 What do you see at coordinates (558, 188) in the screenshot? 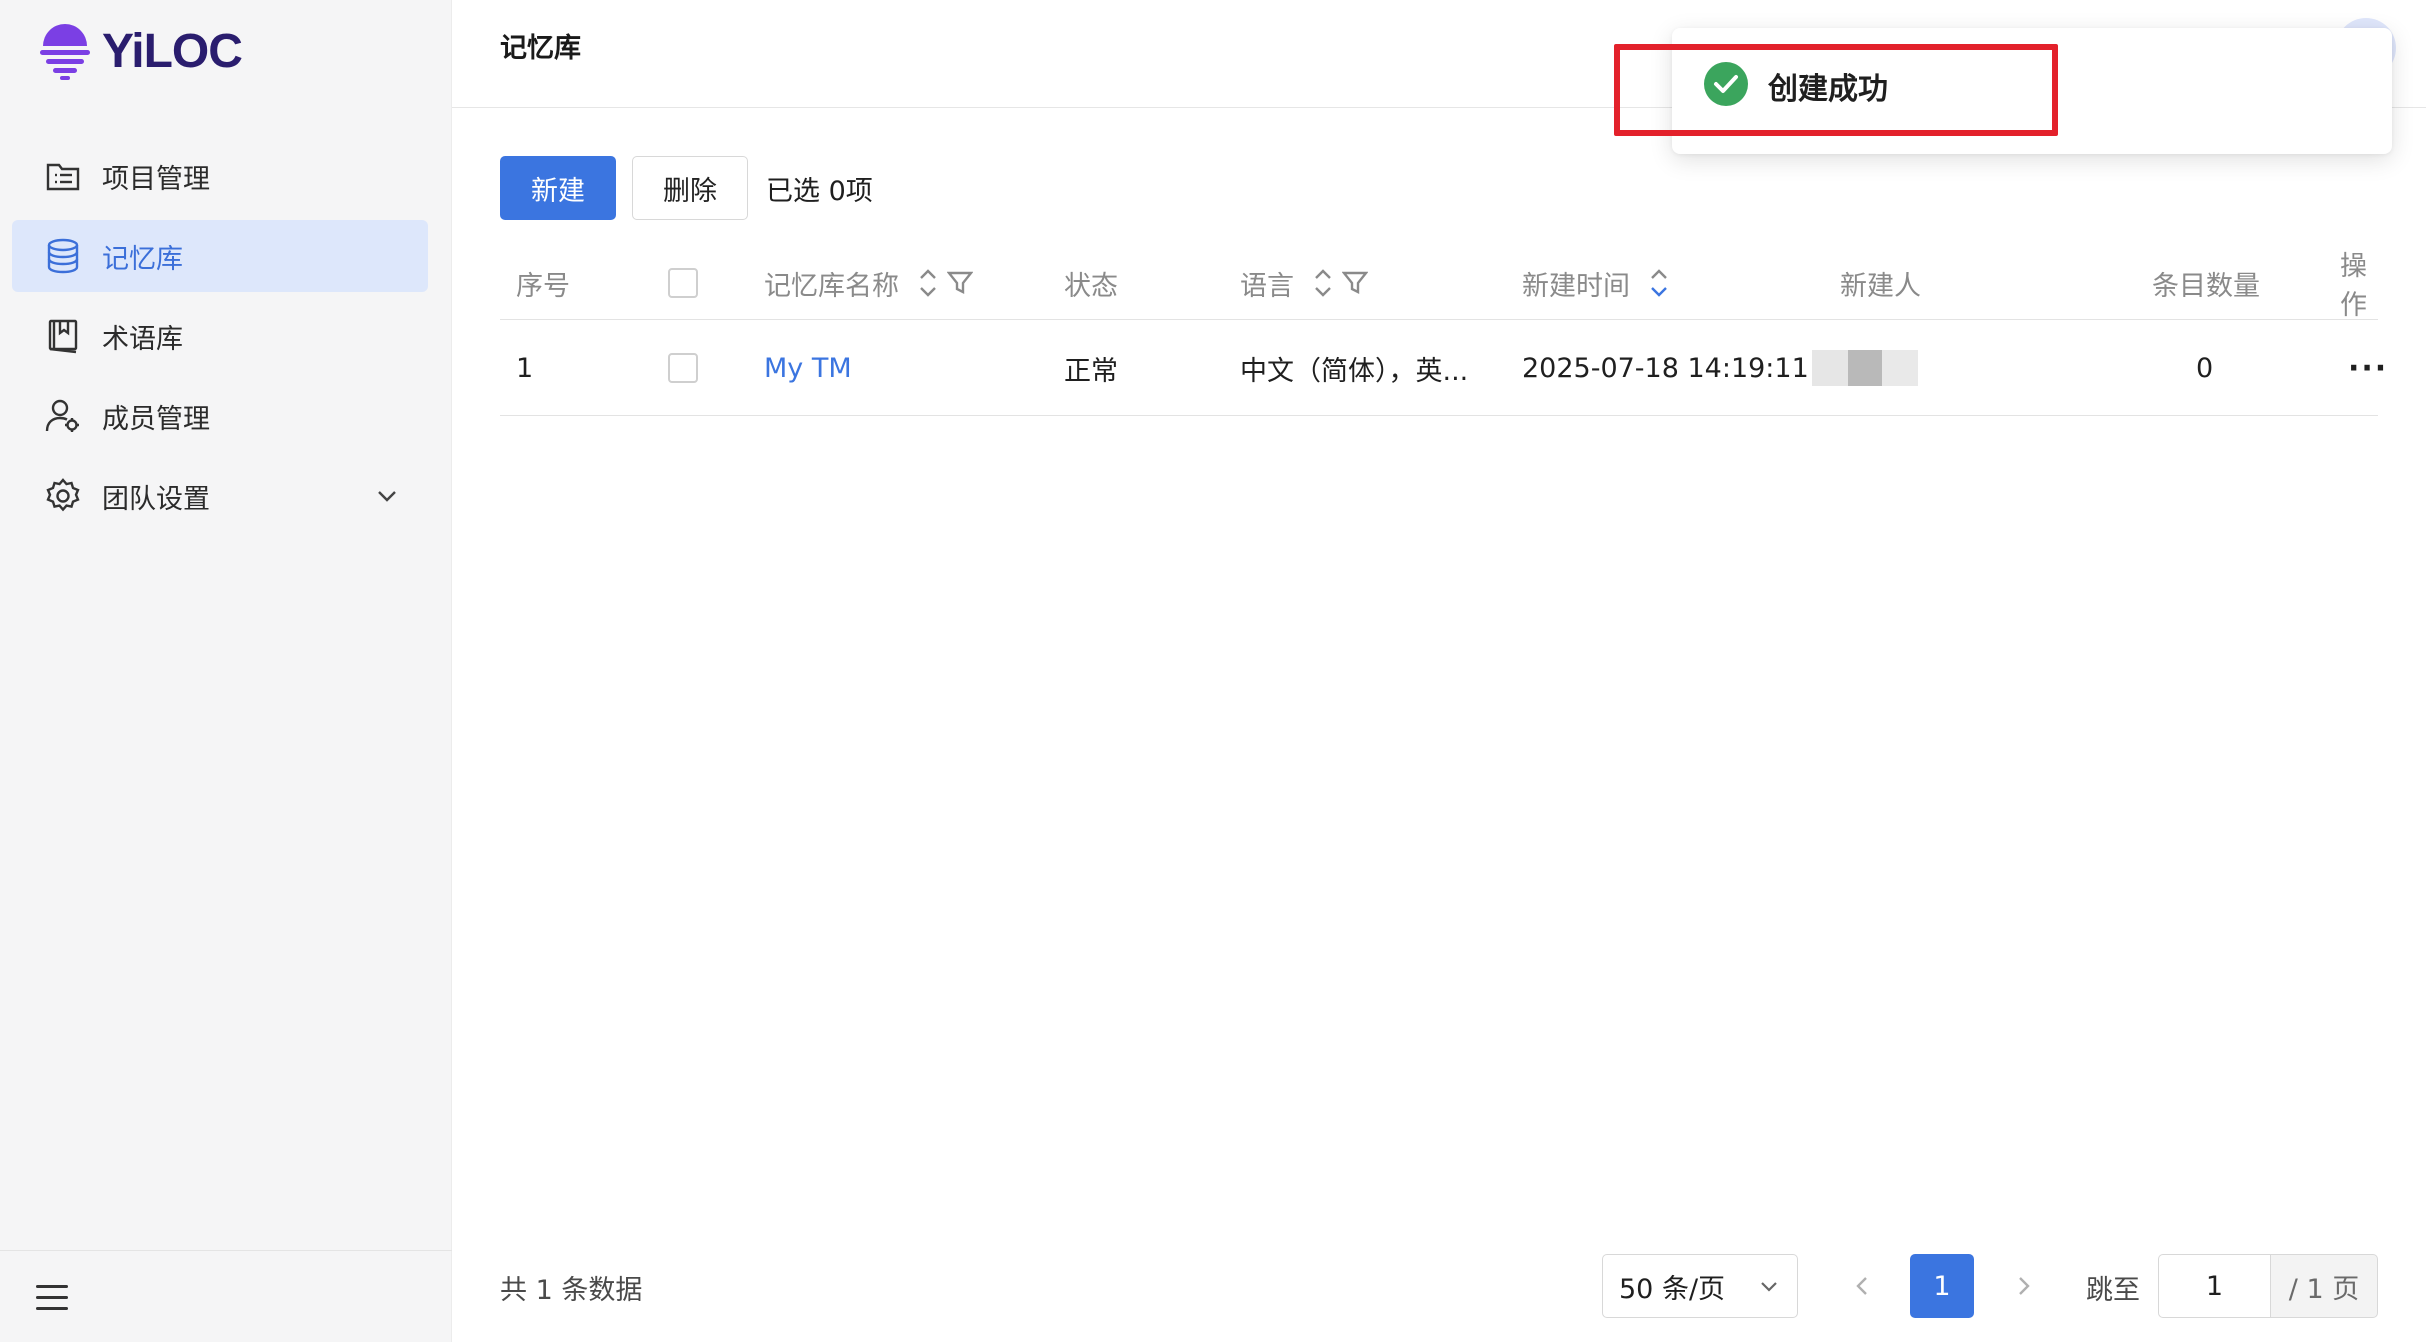
I see `new-button: 新建` at bounding box center [558, 188].